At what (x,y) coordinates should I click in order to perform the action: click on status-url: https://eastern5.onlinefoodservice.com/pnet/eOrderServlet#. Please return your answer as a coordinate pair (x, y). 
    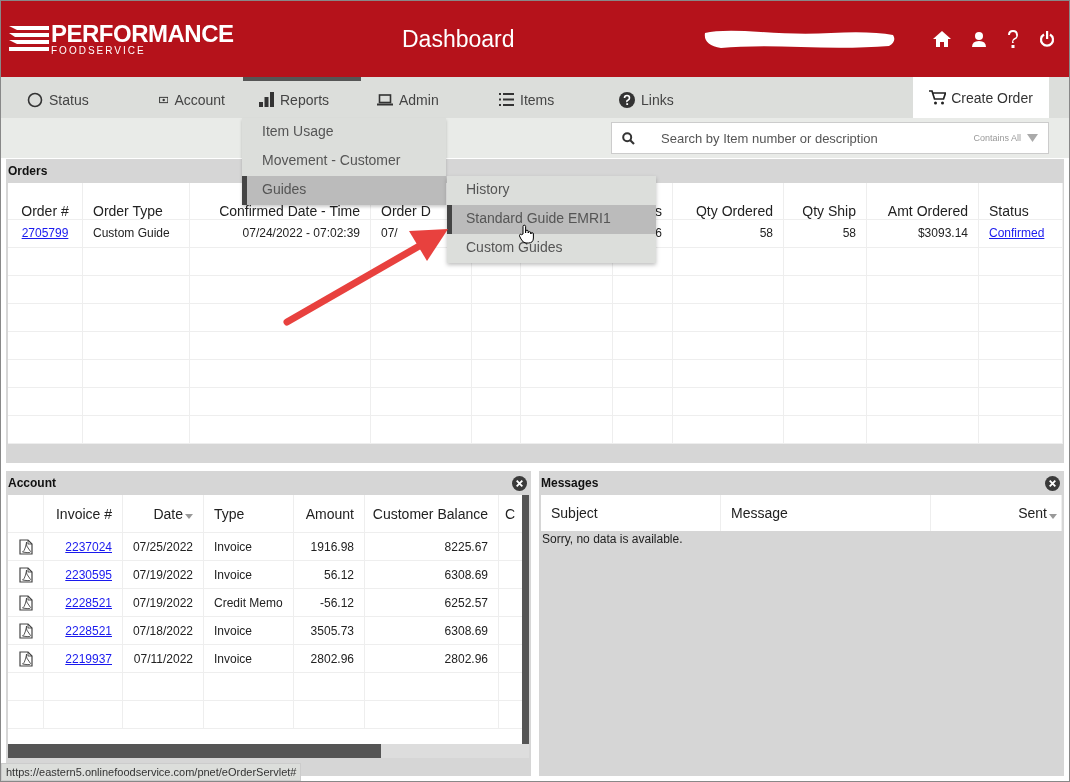
    Looking at the image, I should click on (151, 772).